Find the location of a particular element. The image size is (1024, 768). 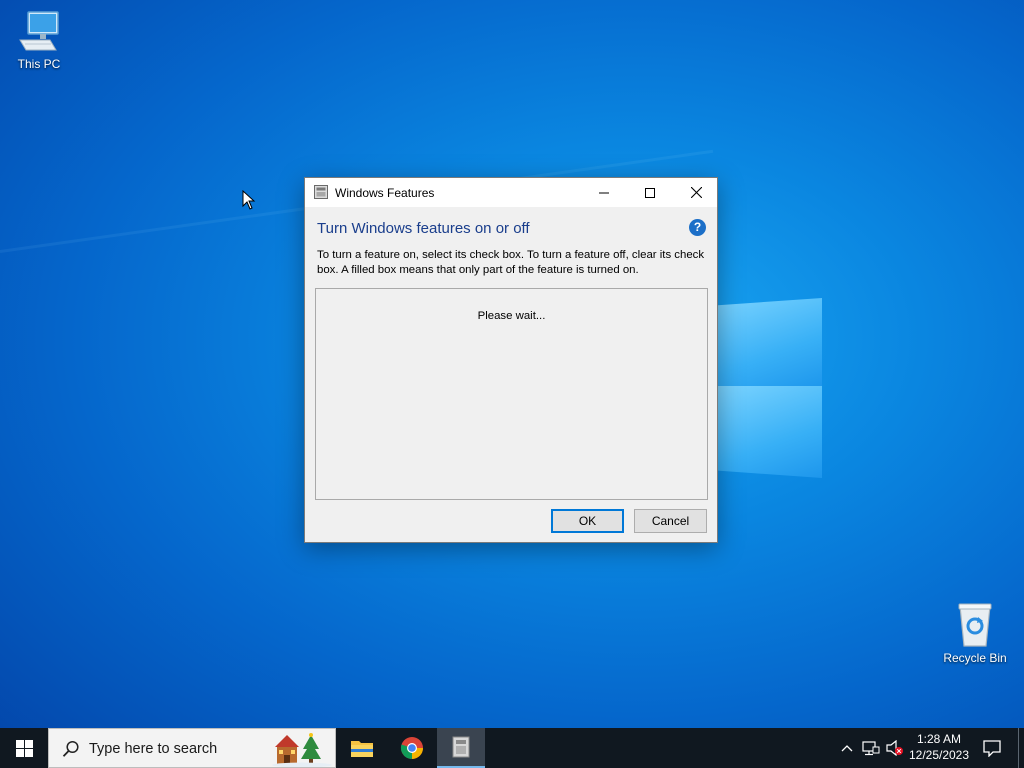

windows-wallpaper-logo is located at coordinates (770, 385).